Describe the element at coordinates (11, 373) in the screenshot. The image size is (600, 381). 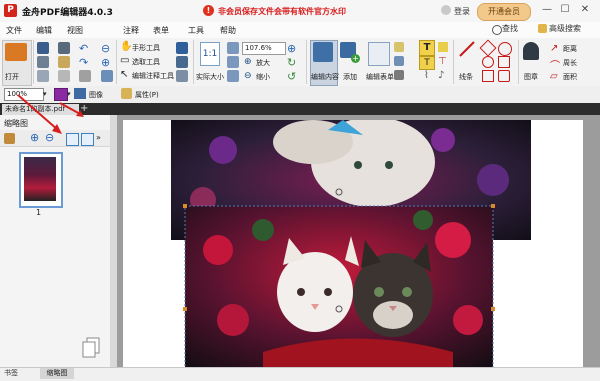
I see `bookmarks-tab: 书签` at that location.